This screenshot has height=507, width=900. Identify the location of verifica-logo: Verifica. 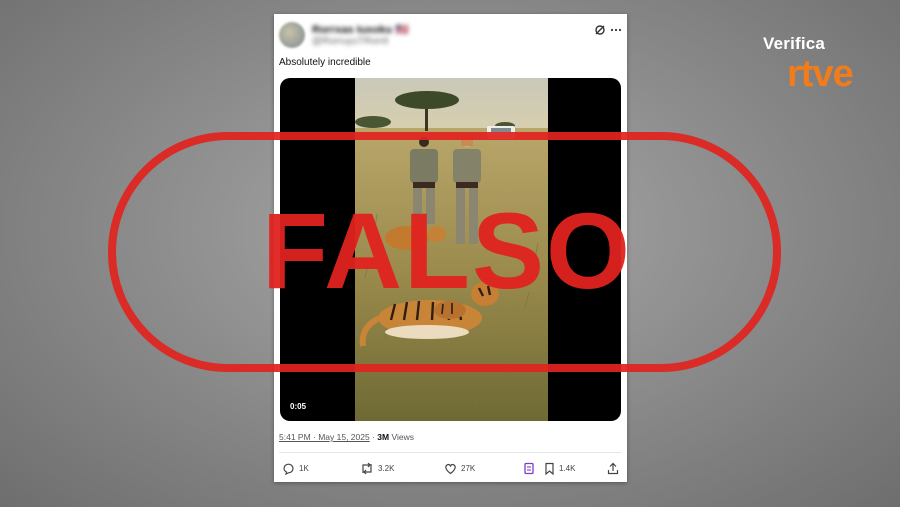
(794, 43).